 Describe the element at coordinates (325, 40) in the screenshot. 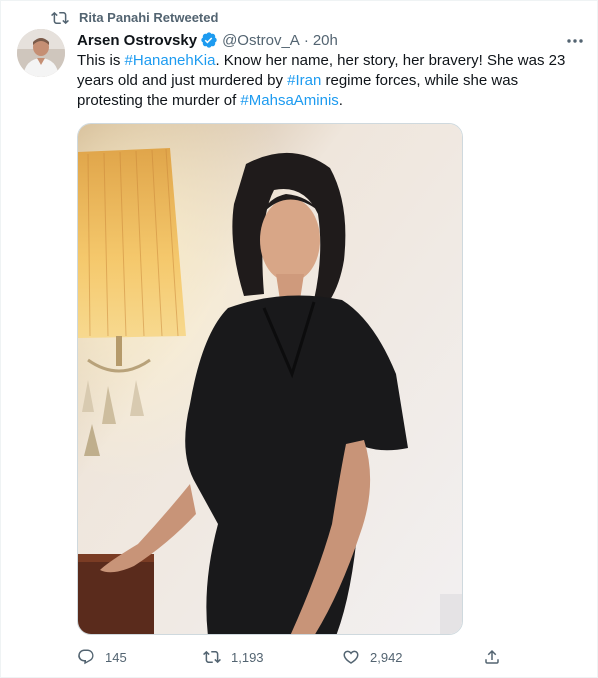

I see `tweet-timestamp: 20h` at that location.